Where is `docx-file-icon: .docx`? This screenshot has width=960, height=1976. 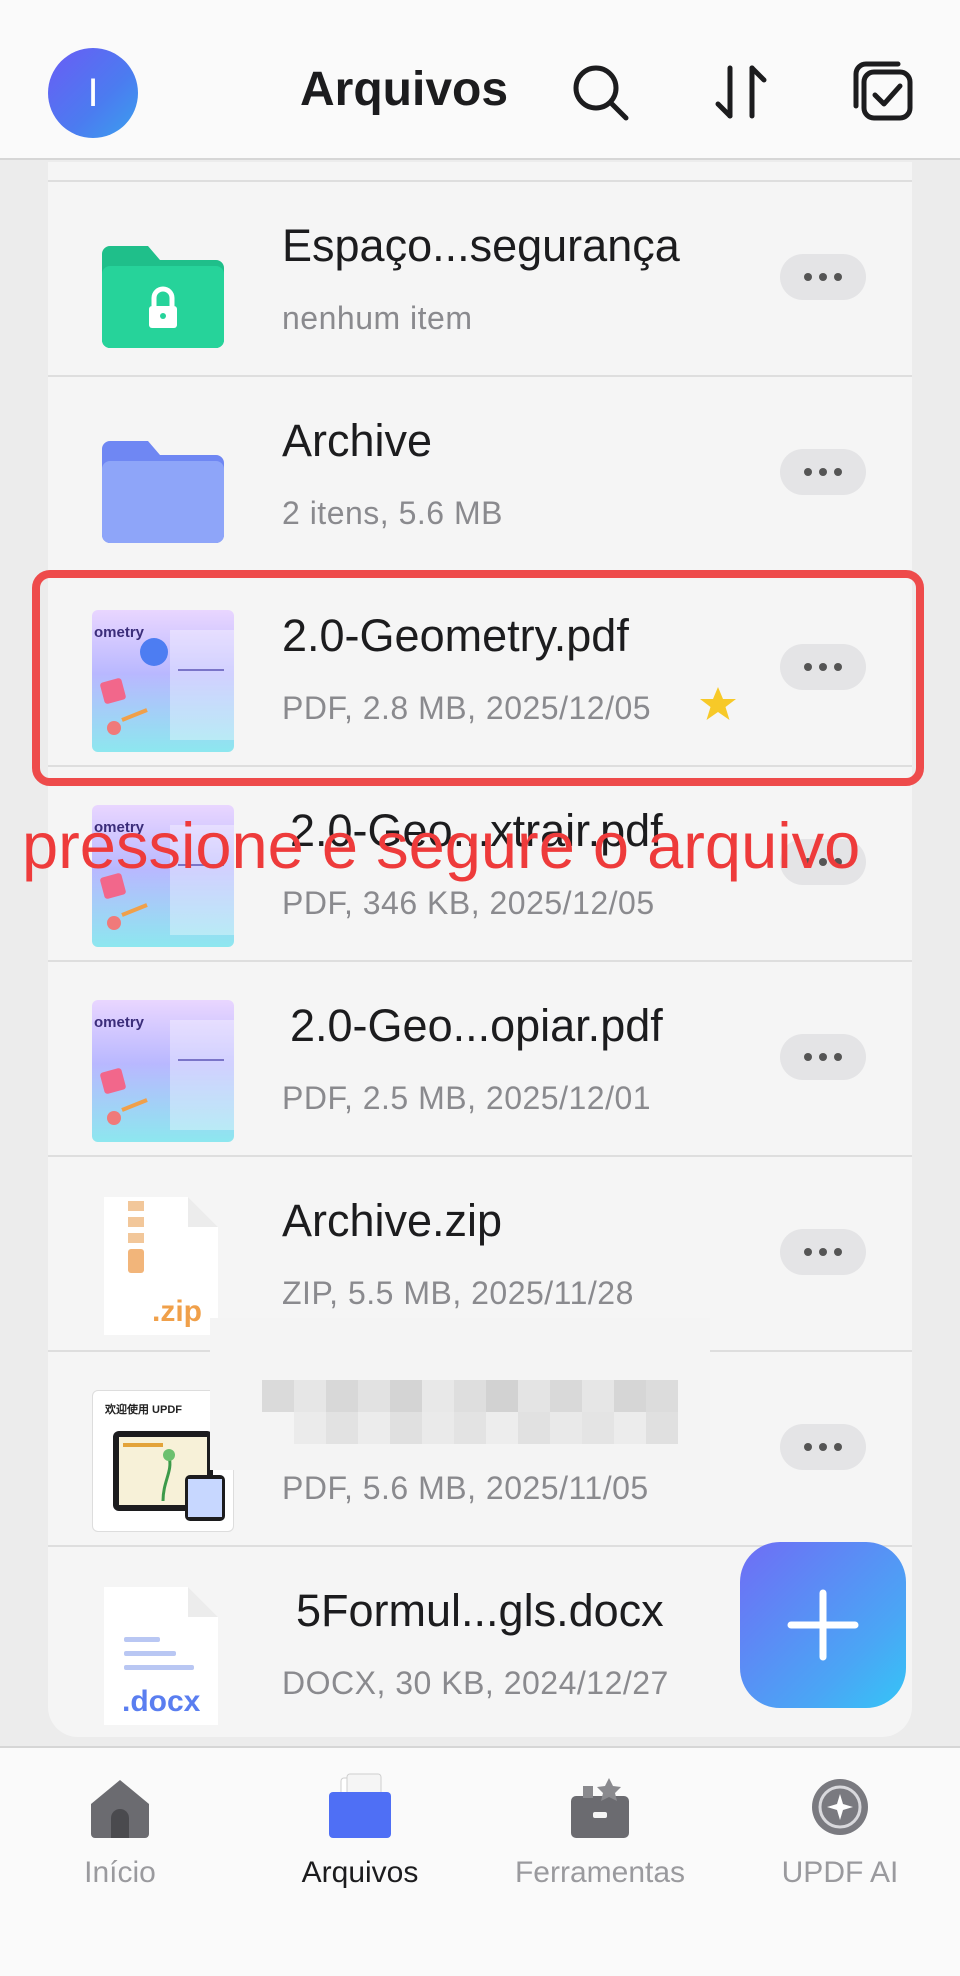 docx-file-icon: .docx is located at coordinates (163, 1656).